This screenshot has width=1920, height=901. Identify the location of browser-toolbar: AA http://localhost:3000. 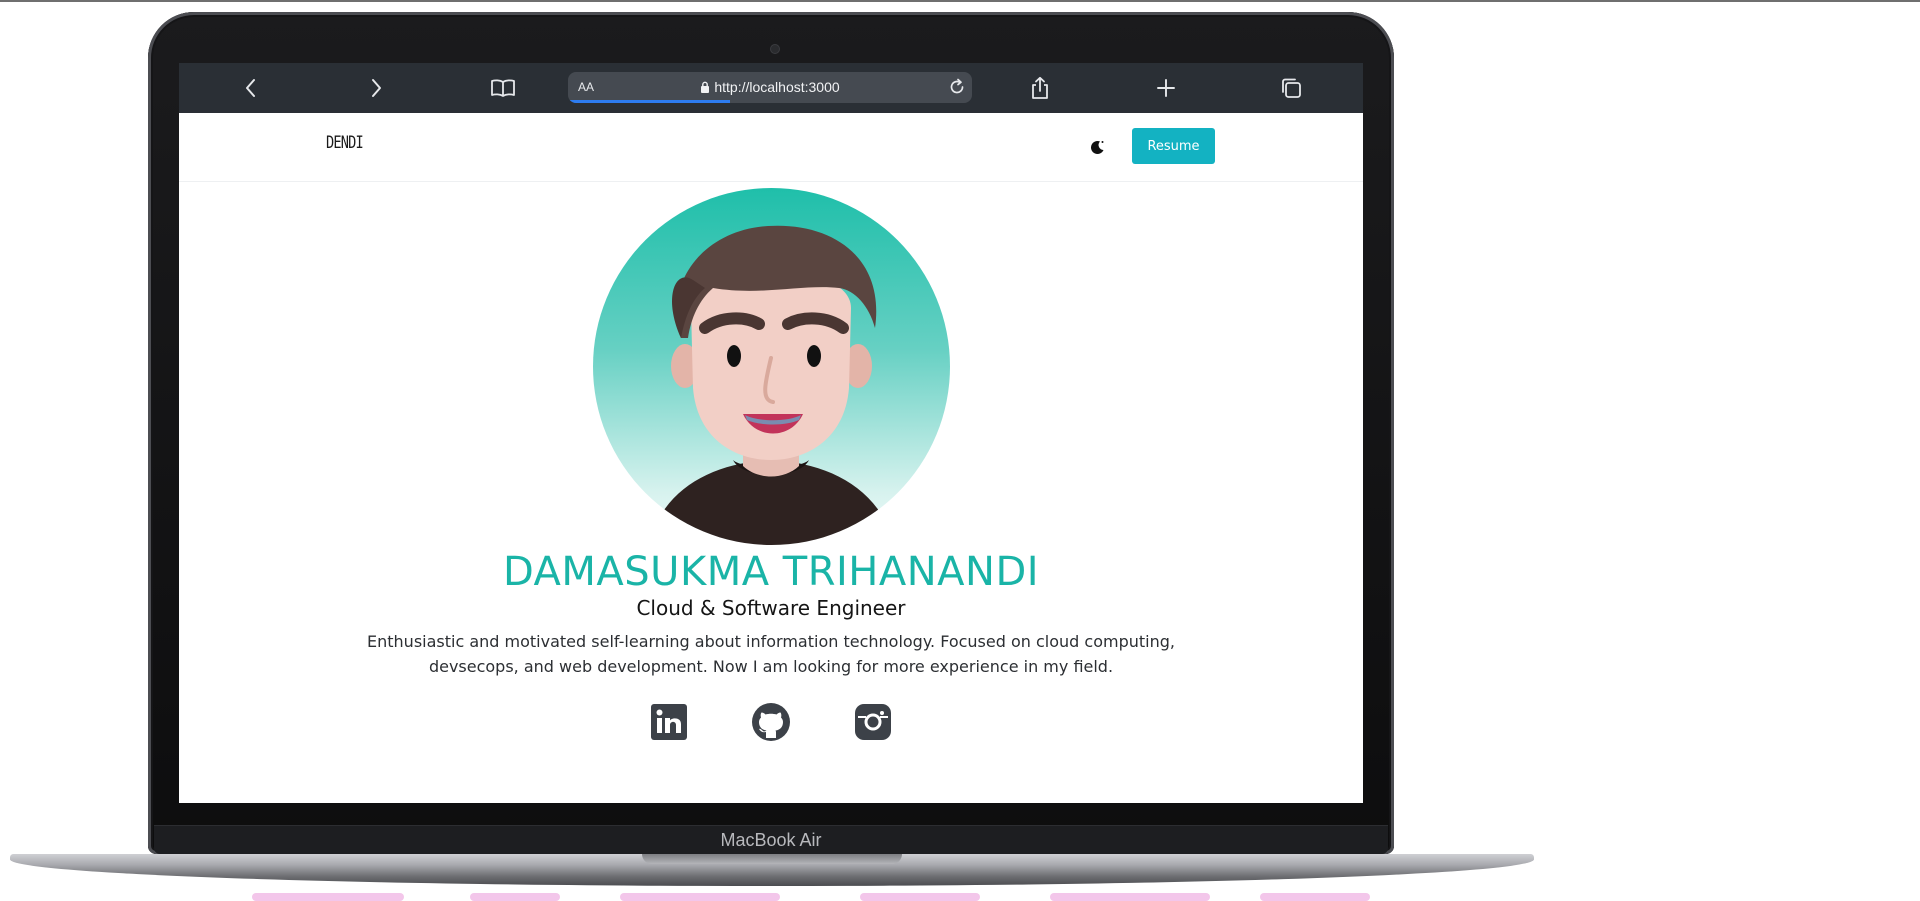
(771, 88).